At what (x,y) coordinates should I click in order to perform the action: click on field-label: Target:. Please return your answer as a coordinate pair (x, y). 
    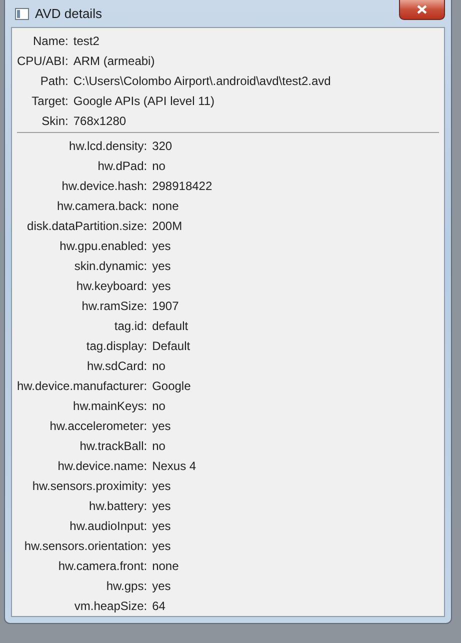
    Looking at the image, I should click on (49, 101).